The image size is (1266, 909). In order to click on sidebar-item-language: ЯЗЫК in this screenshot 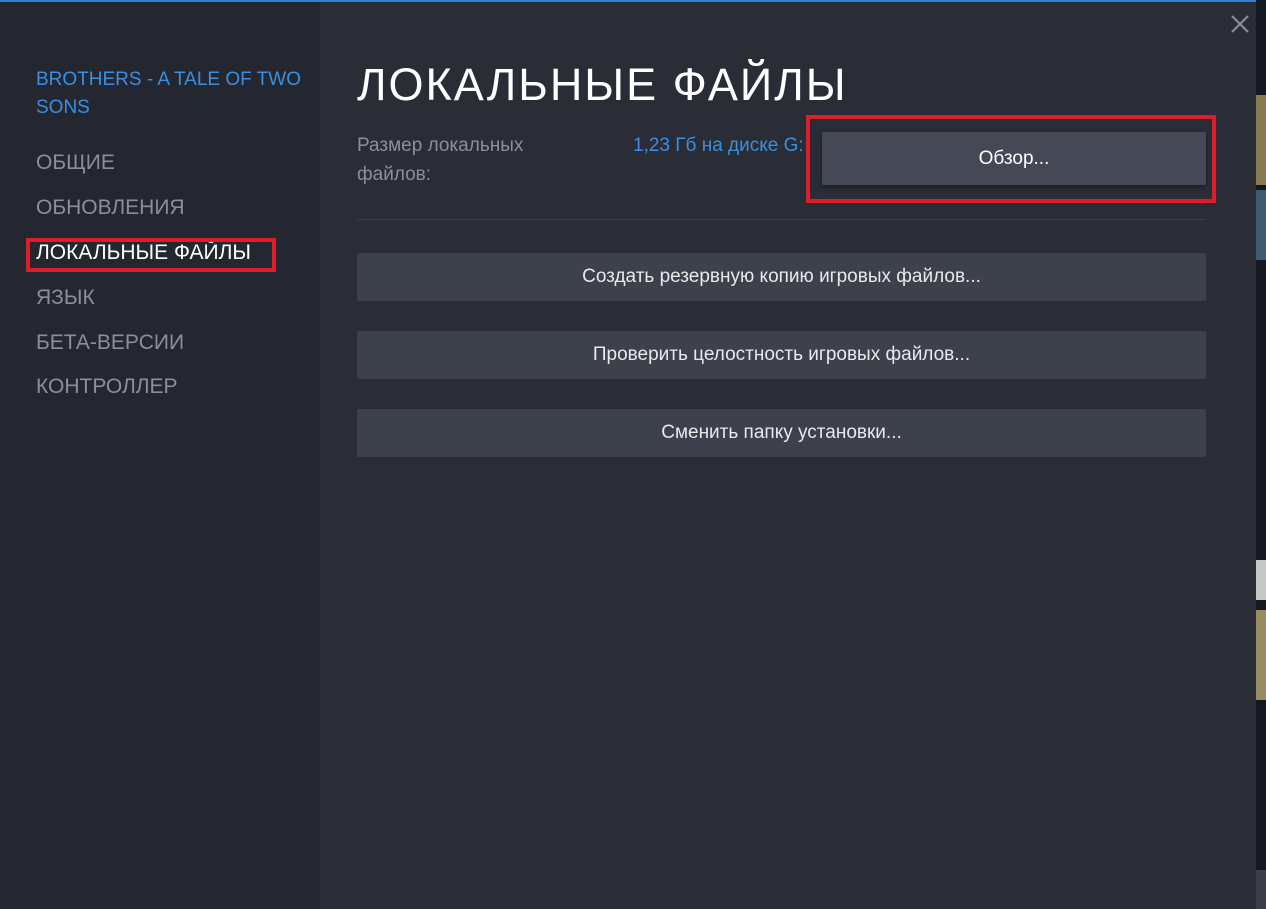, I will do `click(65, 298)`.